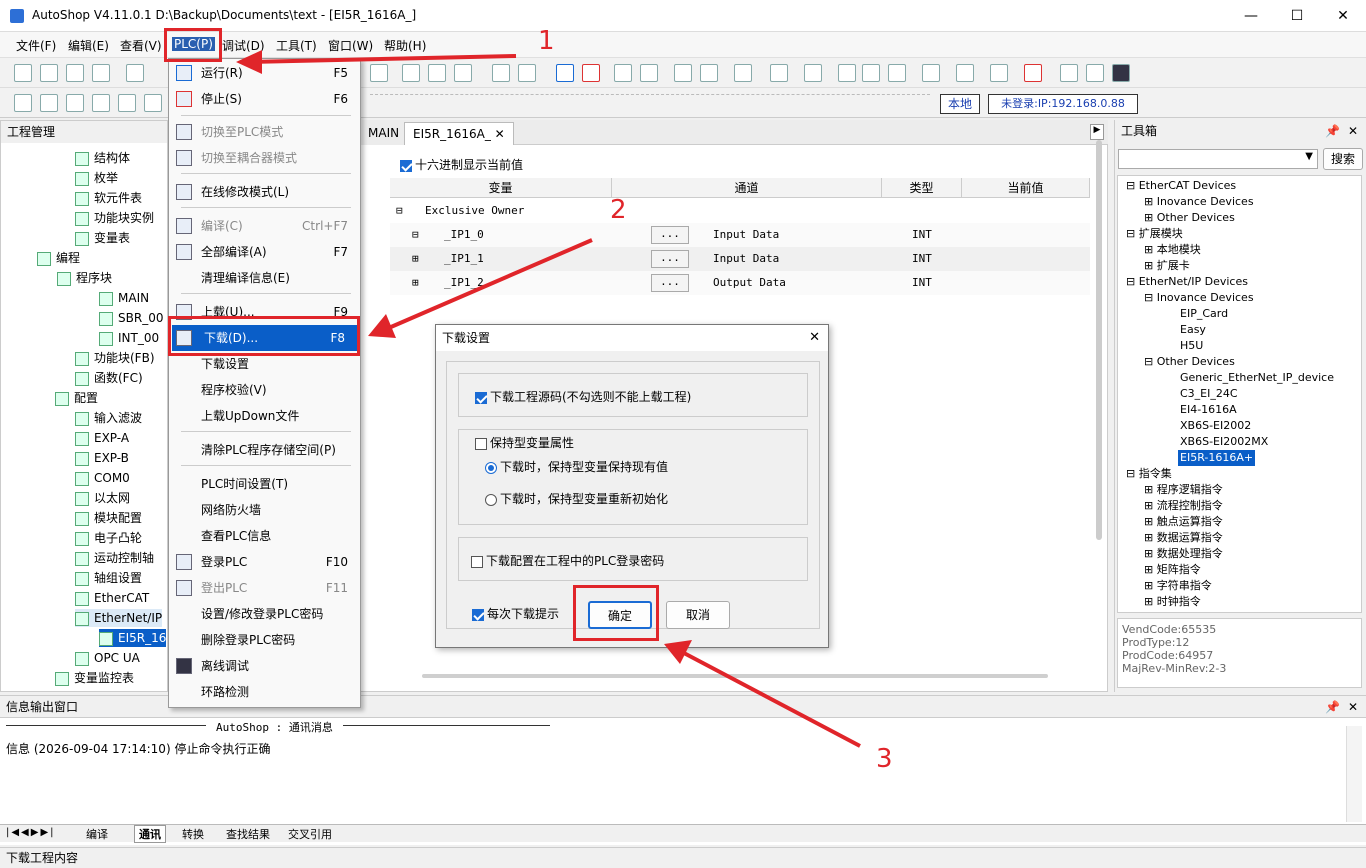 This screenshot has width=1366, height=868. I want to click on annotation-number: 2, so click(618, 210).